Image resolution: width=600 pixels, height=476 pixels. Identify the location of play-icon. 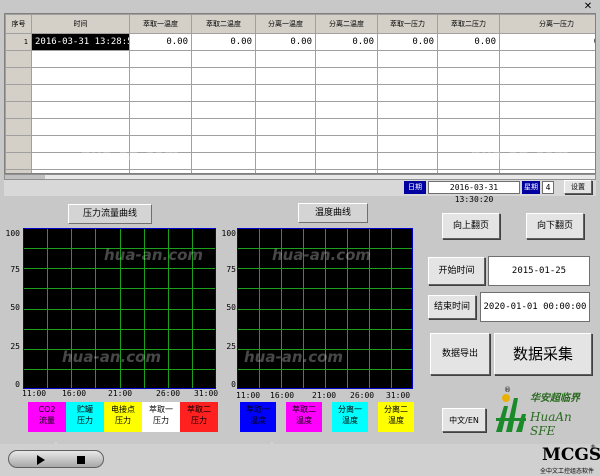
(41, 460).